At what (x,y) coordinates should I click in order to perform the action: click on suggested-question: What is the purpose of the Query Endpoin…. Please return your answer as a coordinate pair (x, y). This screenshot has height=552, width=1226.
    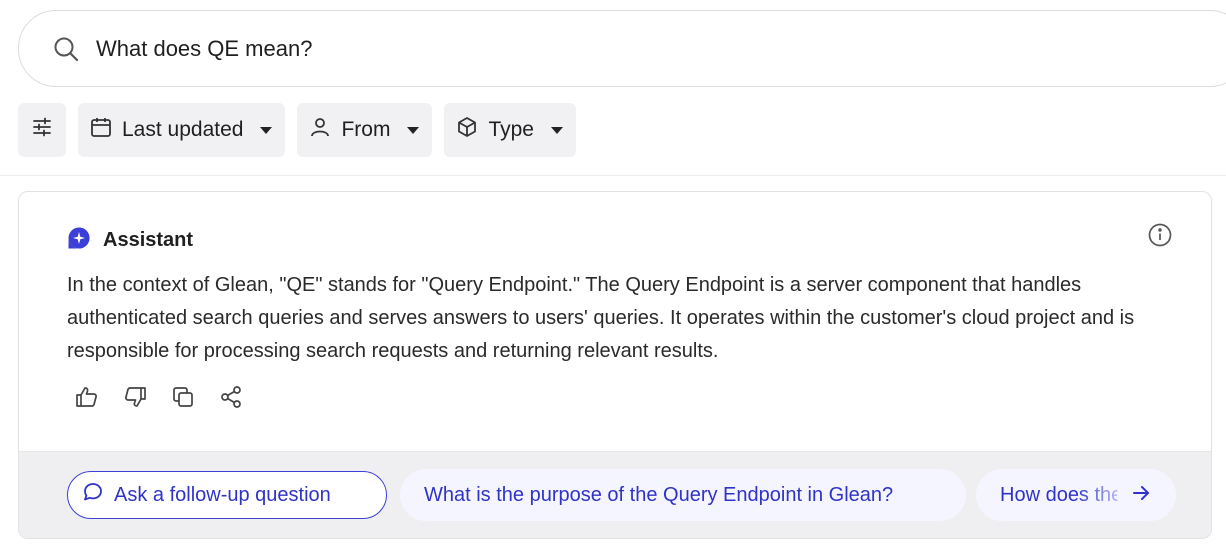
    Looking at the image, I should click on (683, 495).